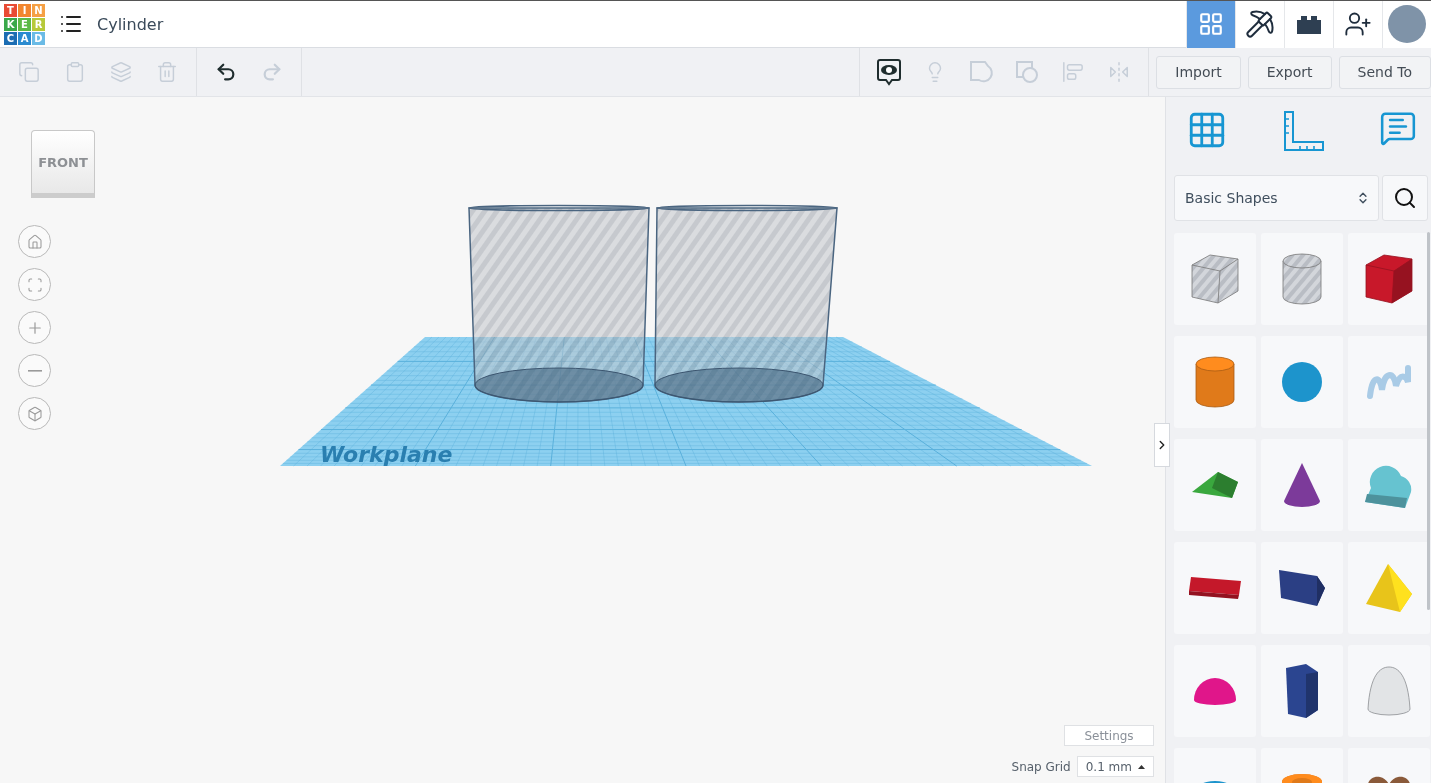 Image resolution: width=1431 pixels, height=783 pixels. Describe the element at coordinates (1276, 198) in the screenshot. I see `shape-category-select: Basic Shapes` at that location.